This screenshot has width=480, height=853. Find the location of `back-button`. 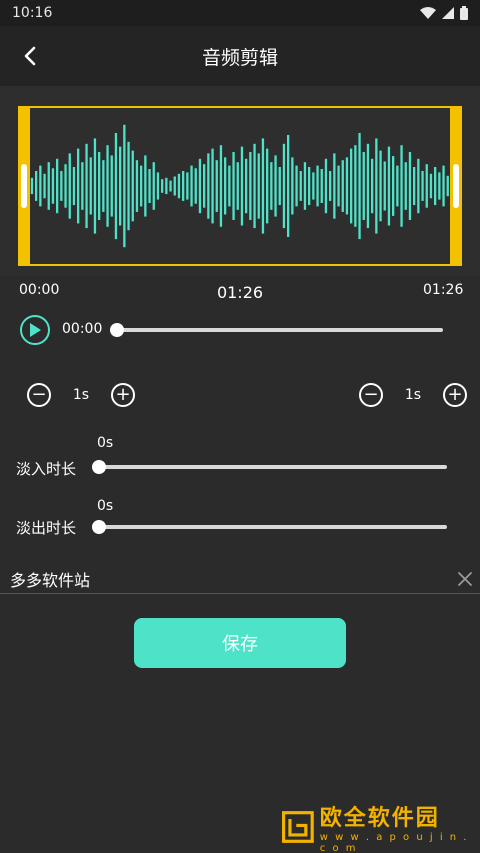

back-button is located at coordinates (30, 56).